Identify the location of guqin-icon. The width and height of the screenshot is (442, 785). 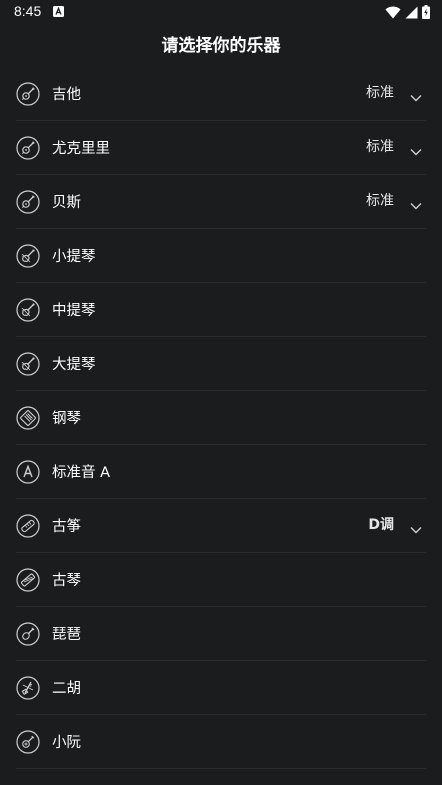
(28, 579).